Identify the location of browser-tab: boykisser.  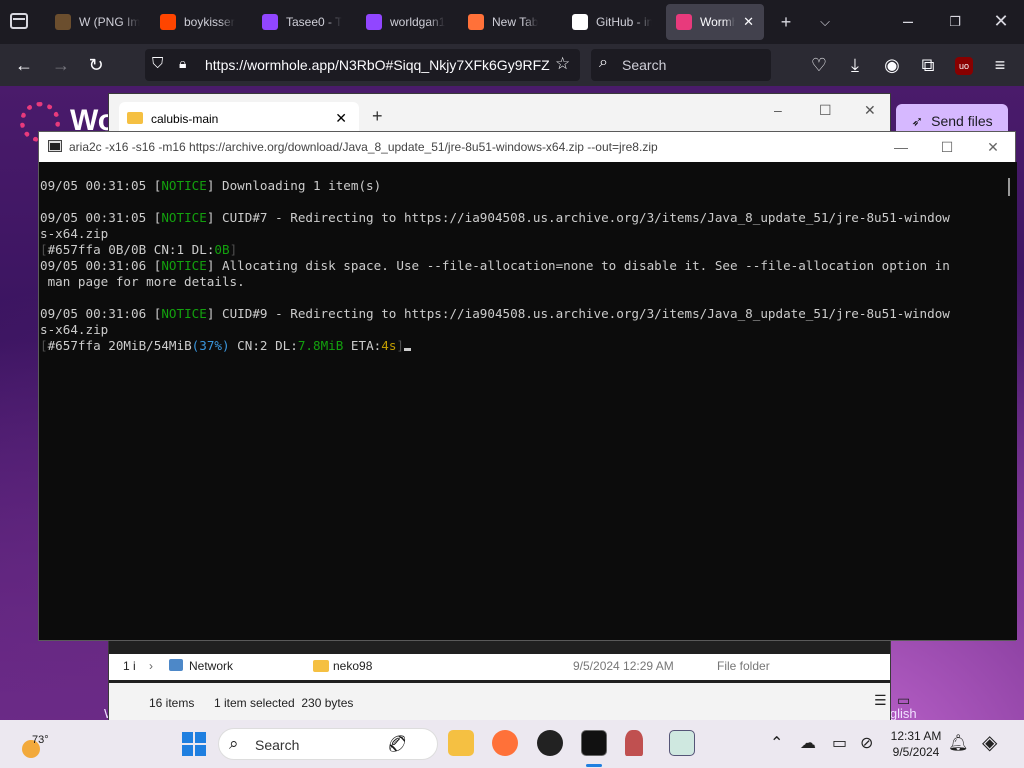
(200, 22).